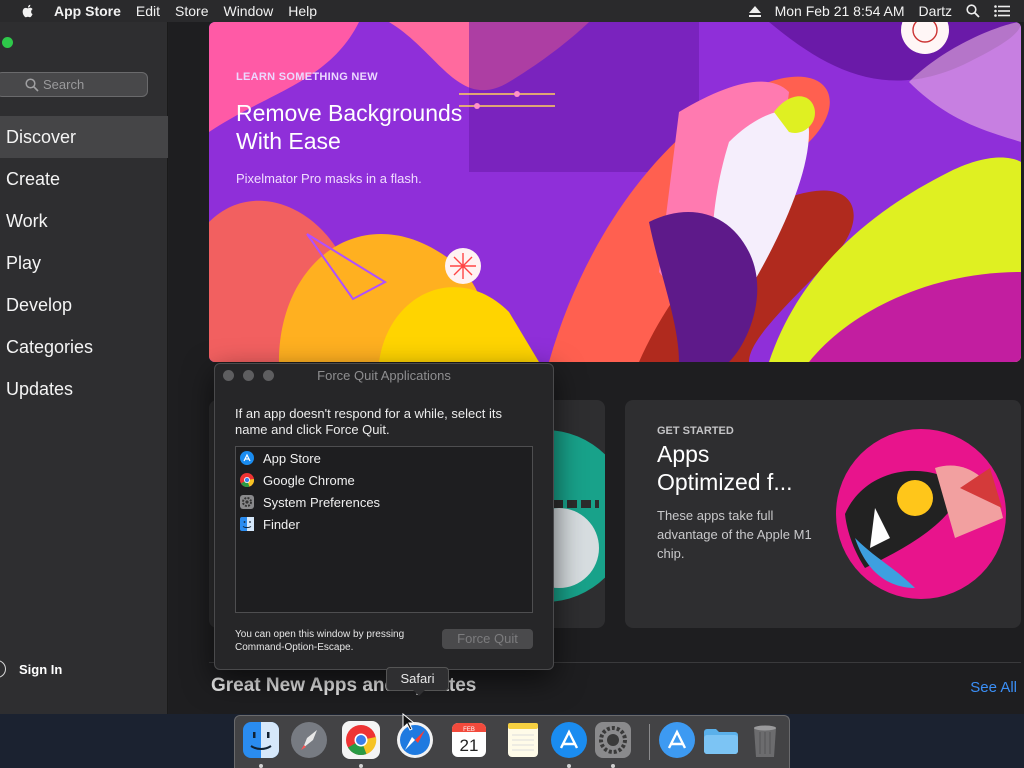  Describe the element at coordinates (329, 178) in the screenshot. I see `hero-subtitle: Pixelmator Pro masks in a flash.` at that location.